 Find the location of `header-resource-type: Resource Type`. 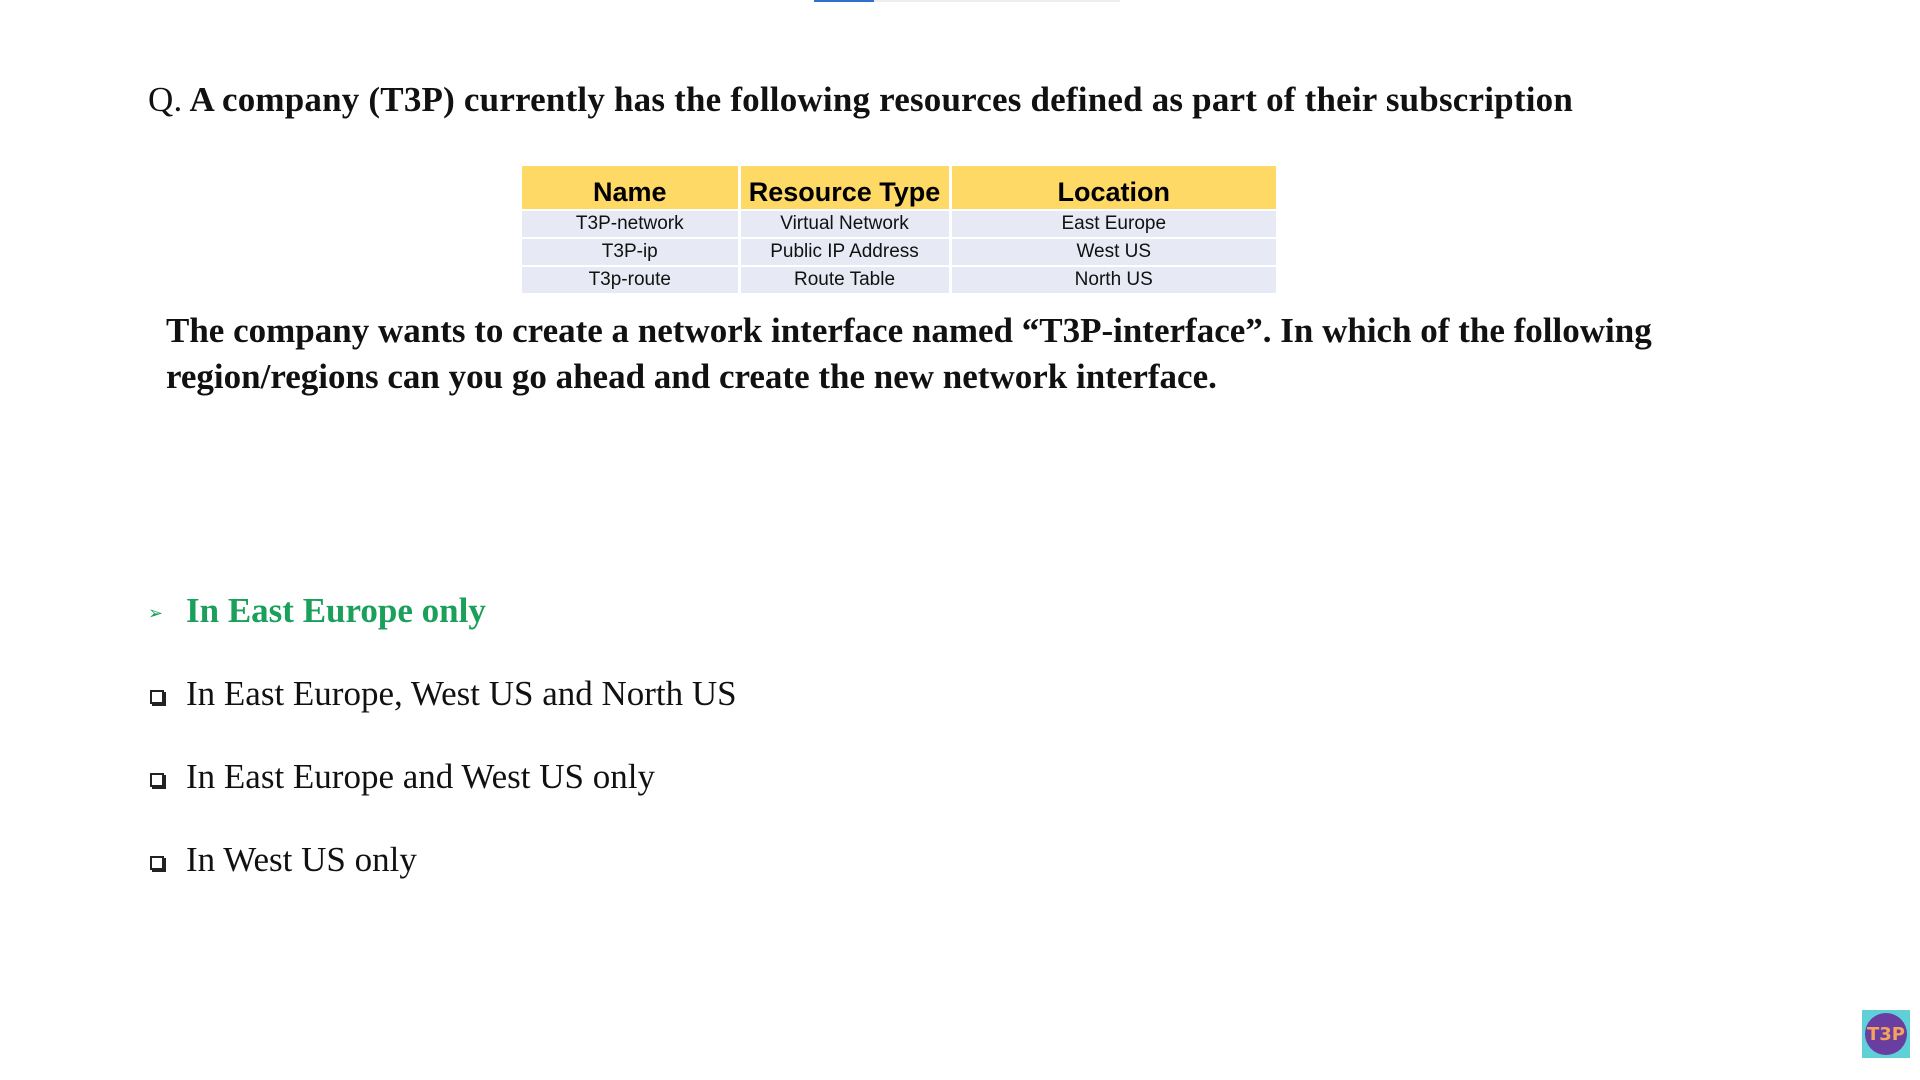

header-resource-type: Resource Type is located at coordinates (845, 188).